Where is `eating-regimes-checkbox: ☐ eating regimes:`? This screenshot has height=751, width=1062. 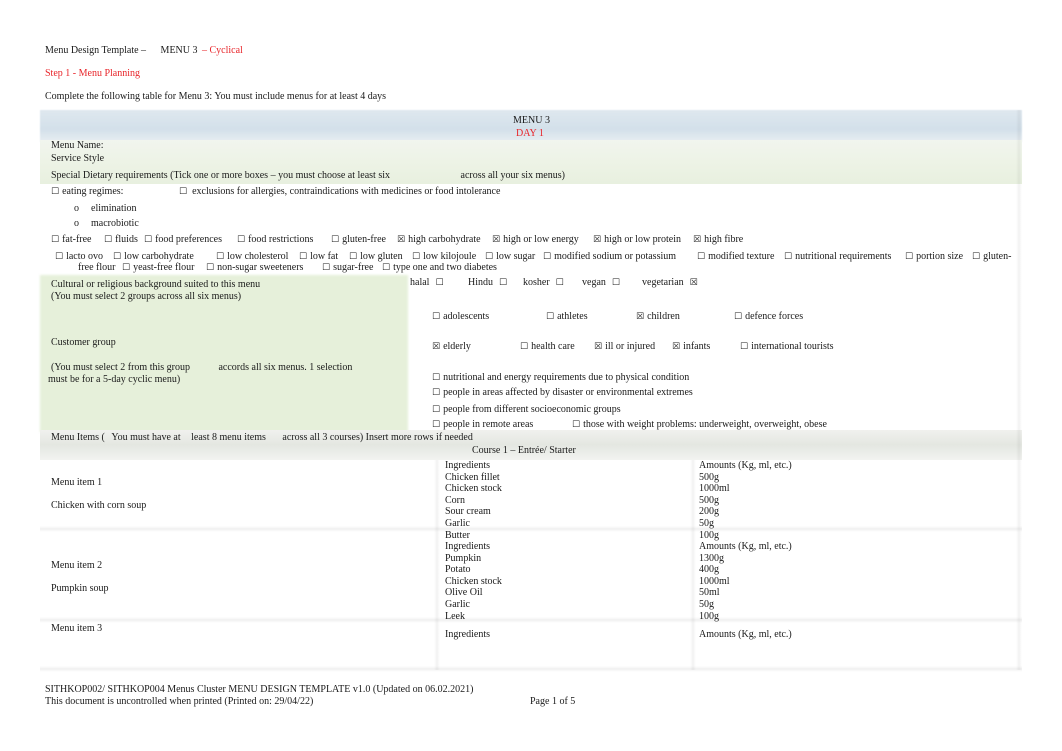 eating-regimes-checkbox: ☐ eating regimes: is located at coordinates (87, 191).